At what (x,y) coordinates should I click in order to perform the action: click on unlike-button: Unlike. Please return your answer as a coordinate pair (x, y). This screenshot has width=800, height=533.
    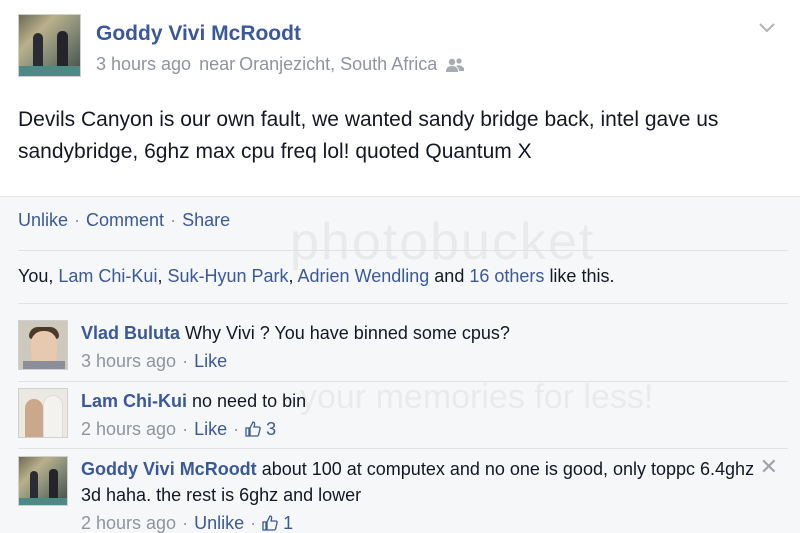
    Looking at the image, I should click on (43, 220).